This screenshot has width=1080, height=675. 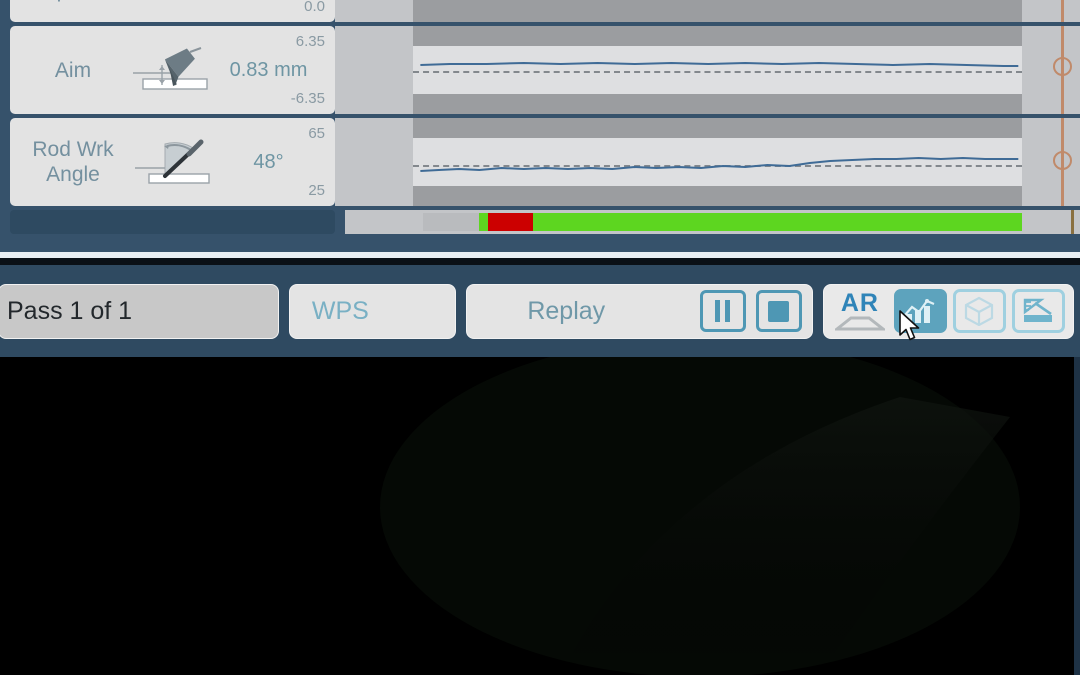 I want to click on aim-chart, so click(x=707, y=70).